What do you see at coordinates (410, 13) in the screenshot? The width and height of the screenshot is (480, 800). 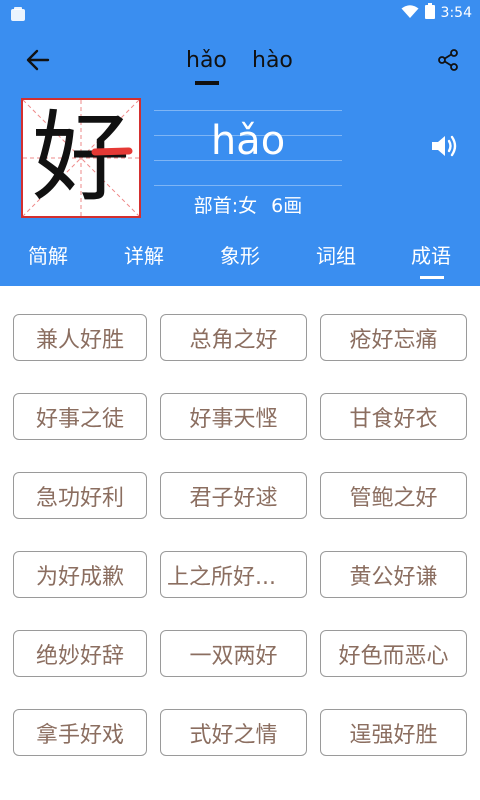 I see `wifi-icon` at bounding box center [410, 13].